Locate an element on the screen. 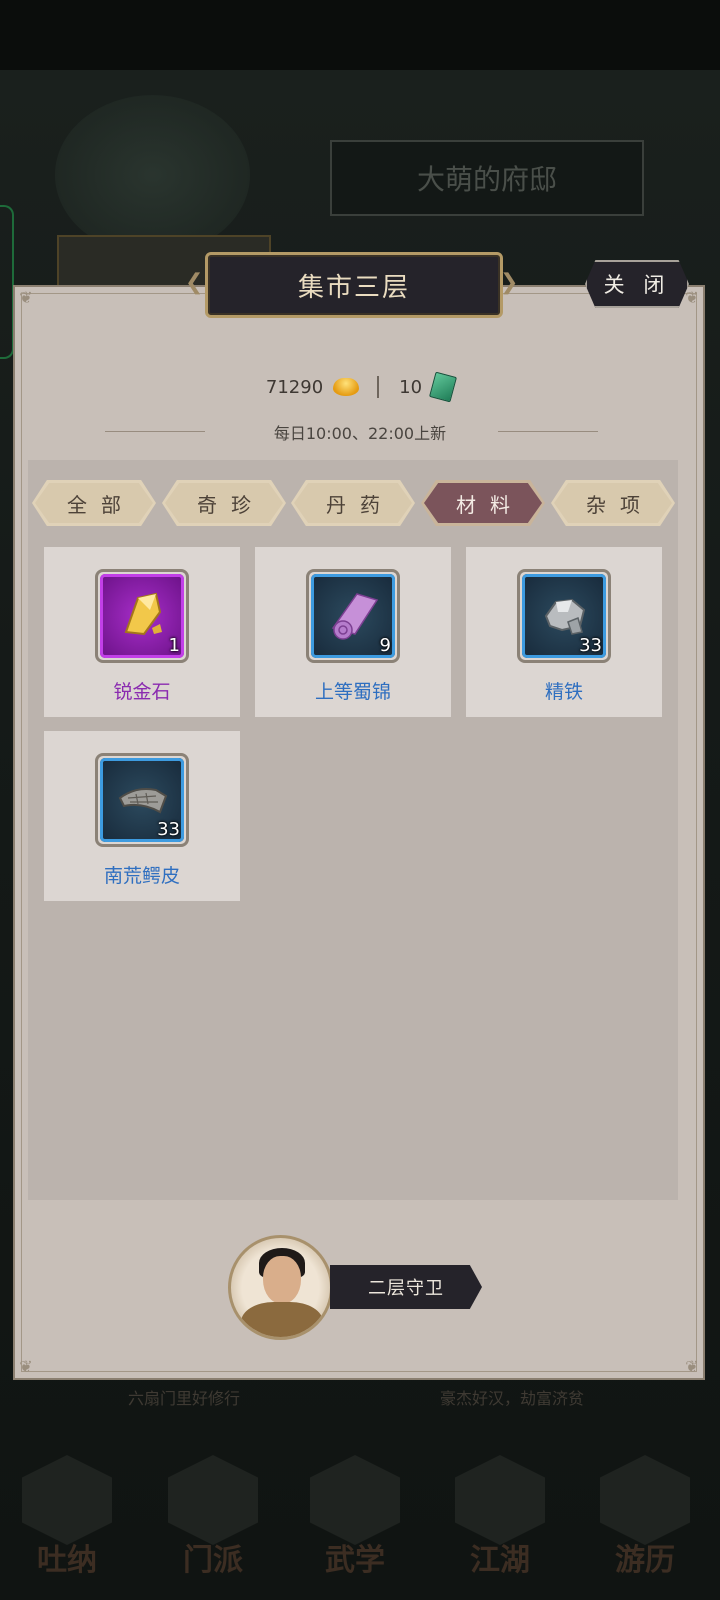 This screenshot has height=1600, width=720. item-card-shujin: 9 上等蜀锦 is located at coordinates (353, 632).